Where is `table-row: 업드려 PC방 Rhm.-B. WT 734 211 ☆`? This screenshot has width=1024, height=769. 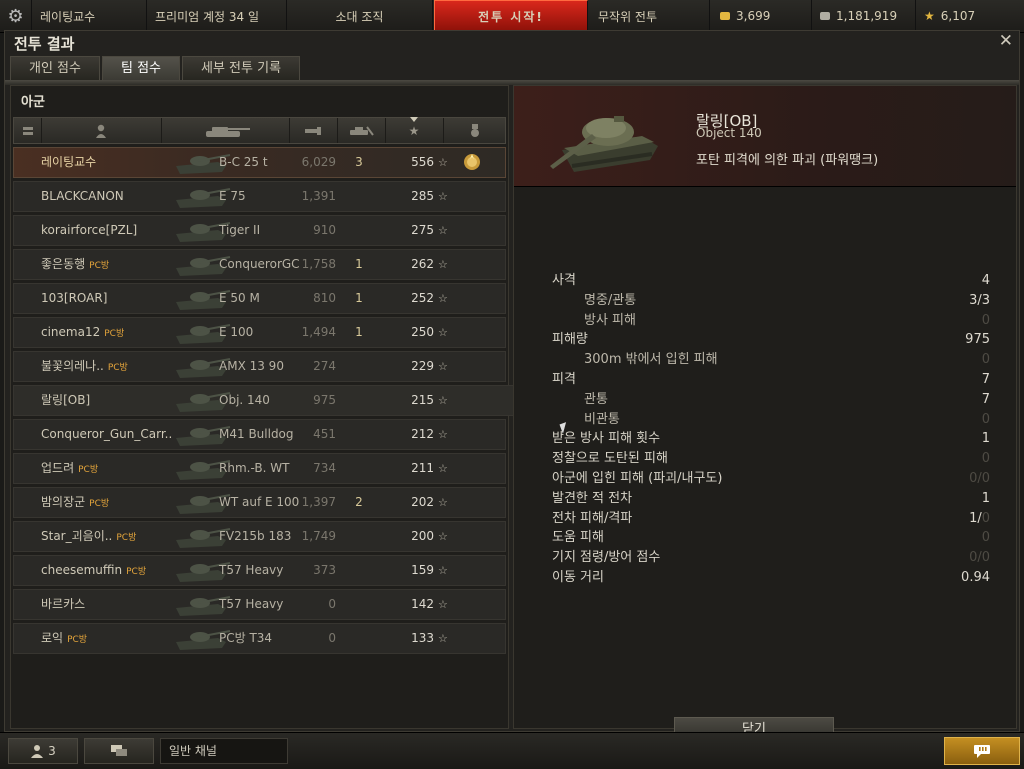 table-row: 업드려 PC방 Rhm.-B. WT 734 211 ☆ is located at coordinates (259, 468).